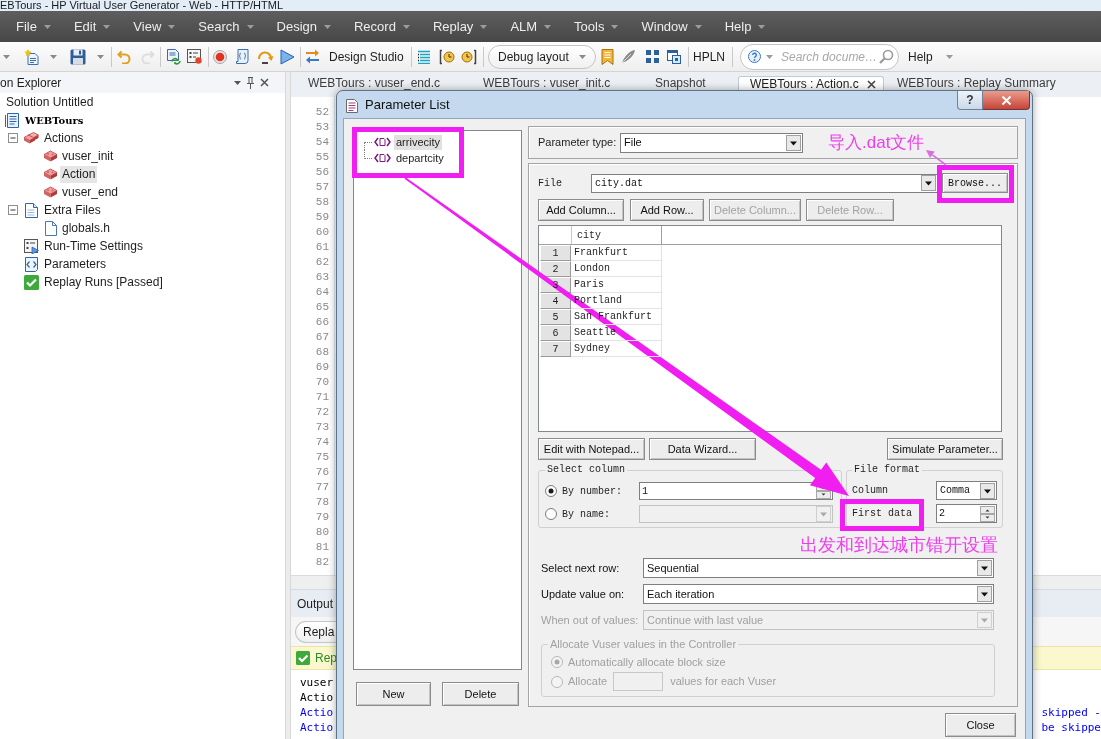 The width and height of the screenshot is (1101, 739). I want to click on menu-item: Replay, so click(460, 26).